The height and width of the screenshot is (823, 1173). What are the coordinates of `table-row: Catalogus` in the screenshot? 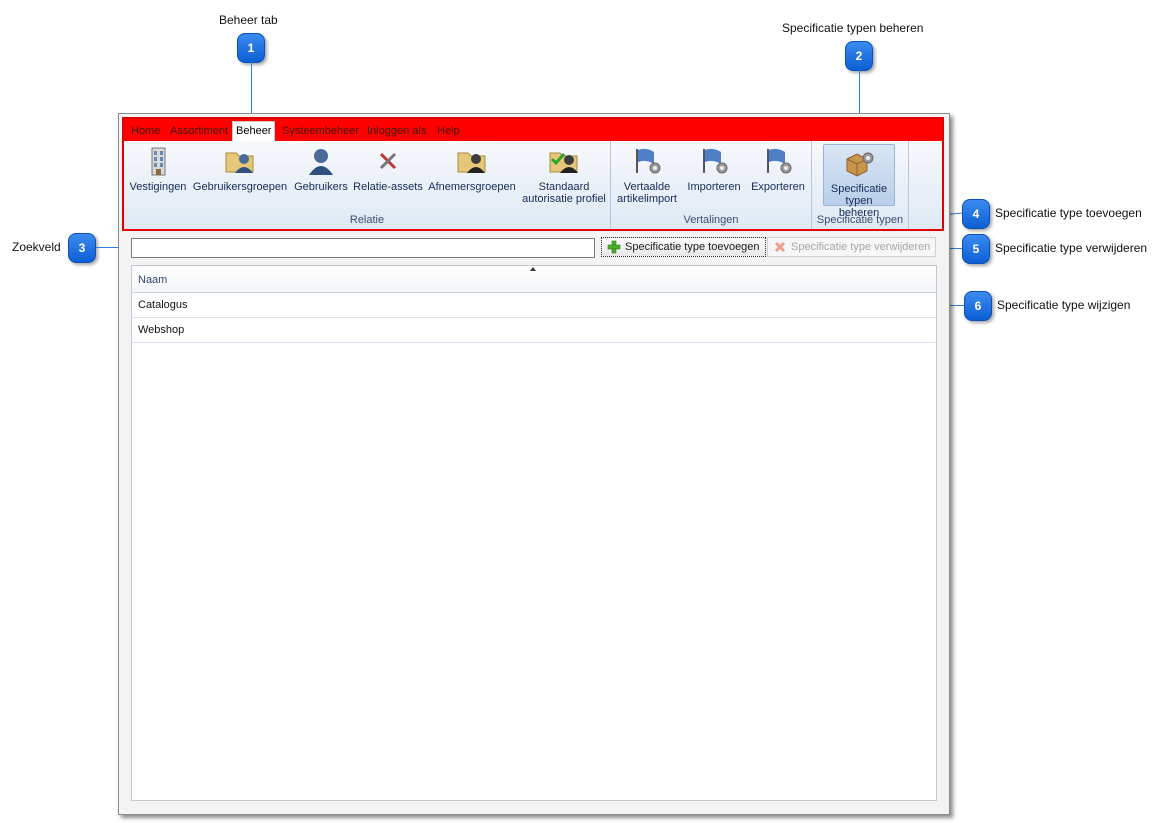 It's located at (534, 305).